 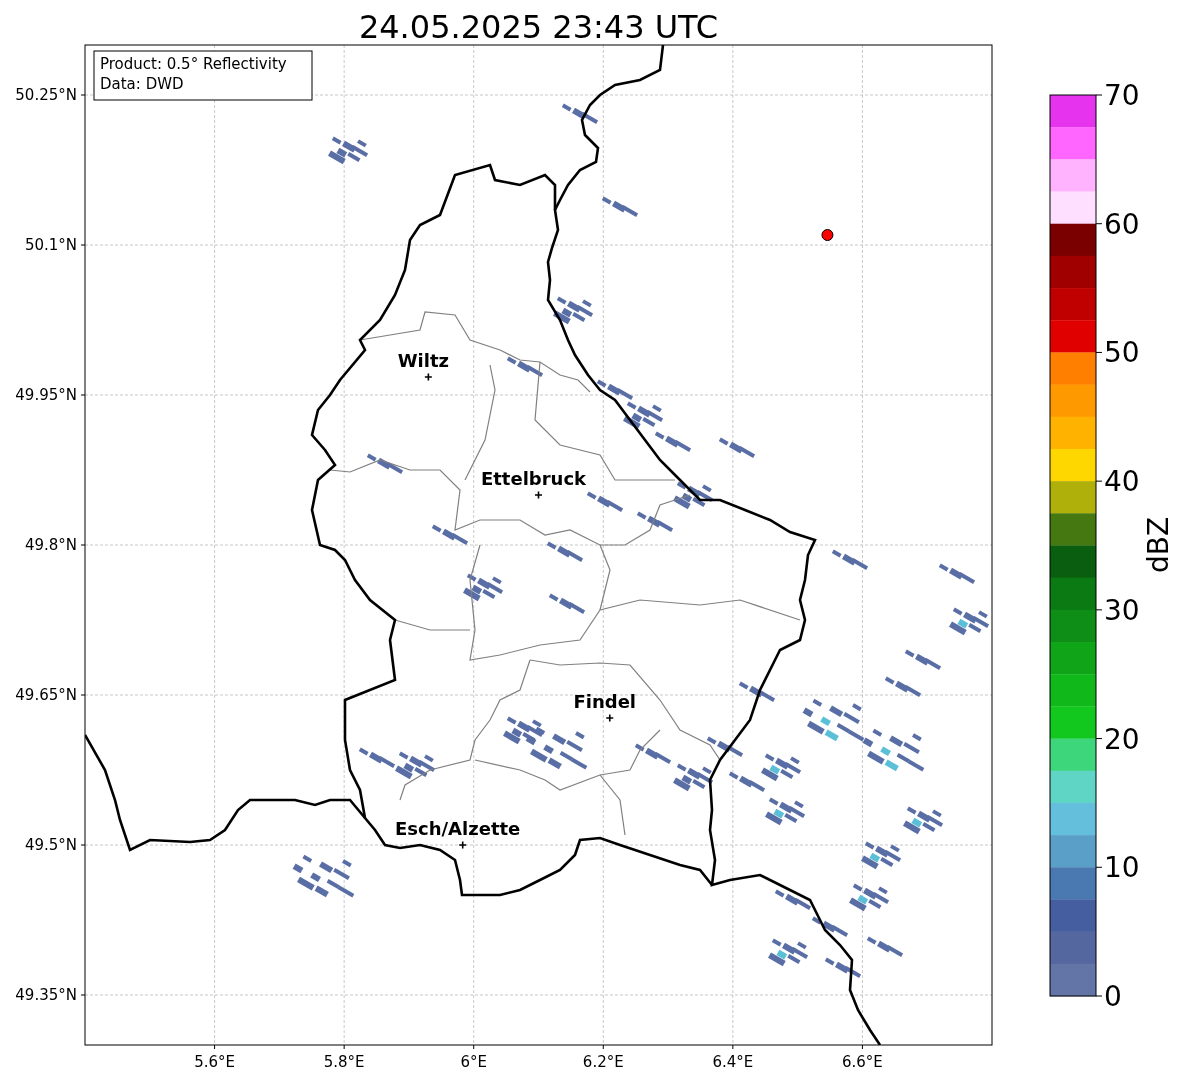 I want to click on info-text: Data: DWD, so click(x=142, y=84).